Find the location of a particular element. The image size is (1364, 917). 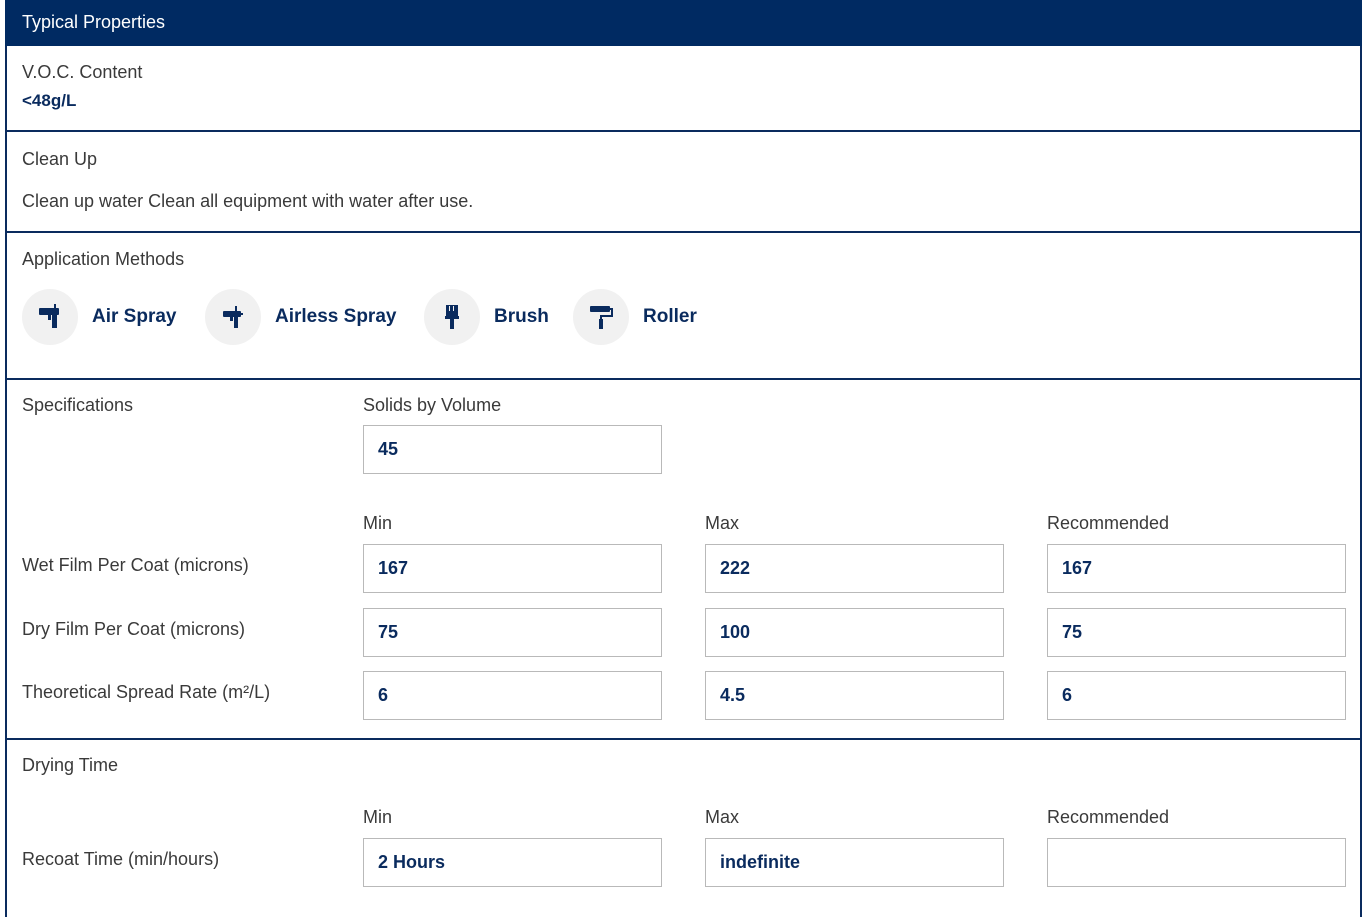

recoat-min-field is located at coordinates (512, 862).